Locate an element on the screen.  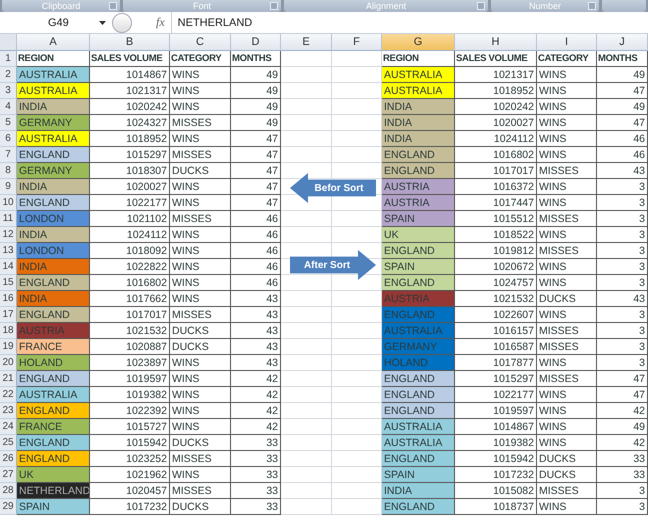
table-cell: 1017662 is located at coordinates (130, 299).